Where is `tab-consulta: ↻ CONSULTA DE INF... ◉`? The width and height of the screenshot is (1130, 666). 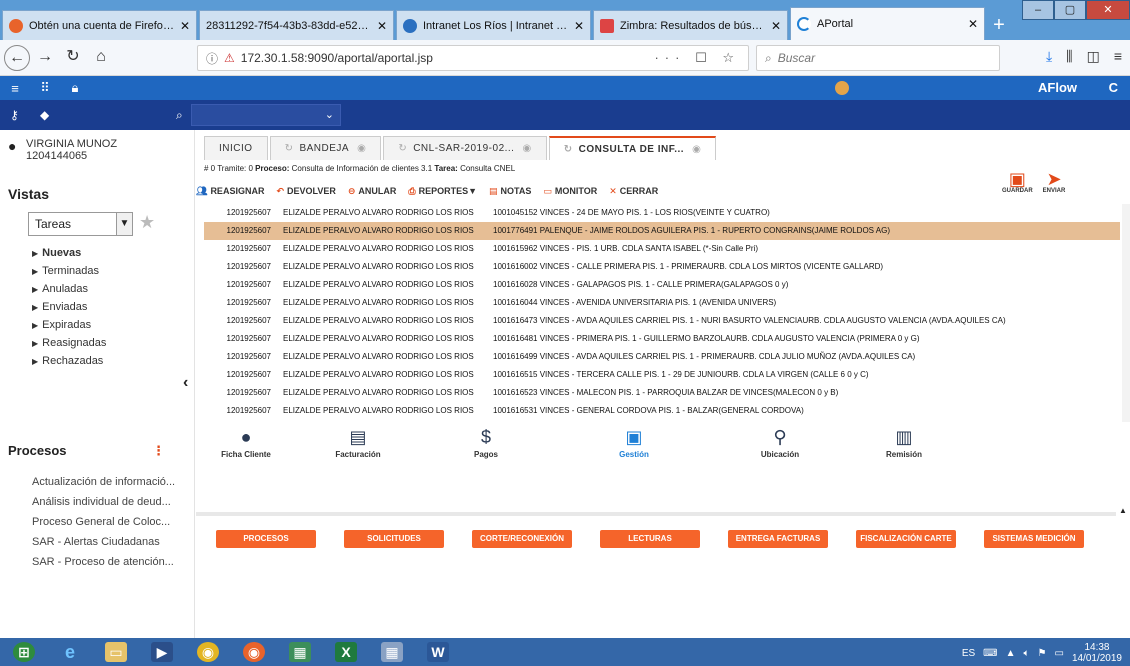 tab-consulta: ↻ CONSULTA DE INF... ◉ is located at coordinates (632, 148).